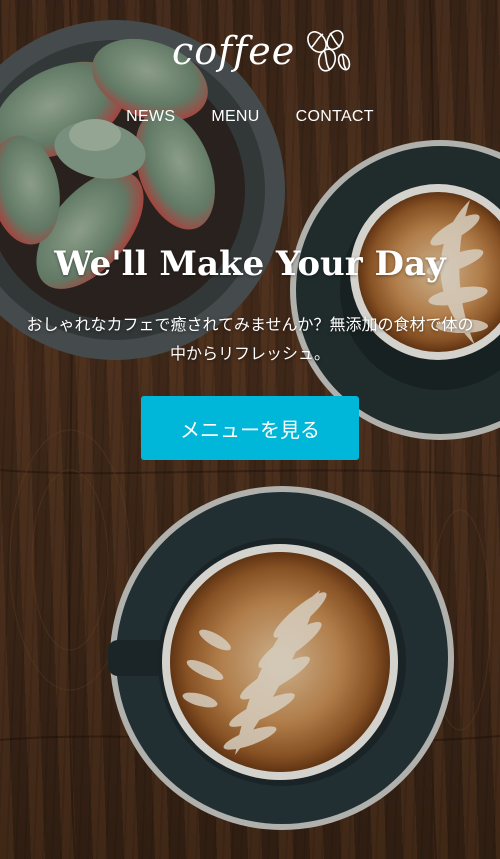 Image resolution: width=500 pixels, height=859 pixels. I want to click on main-nav: NEWS MENU CONTACT, so click(250, 117).